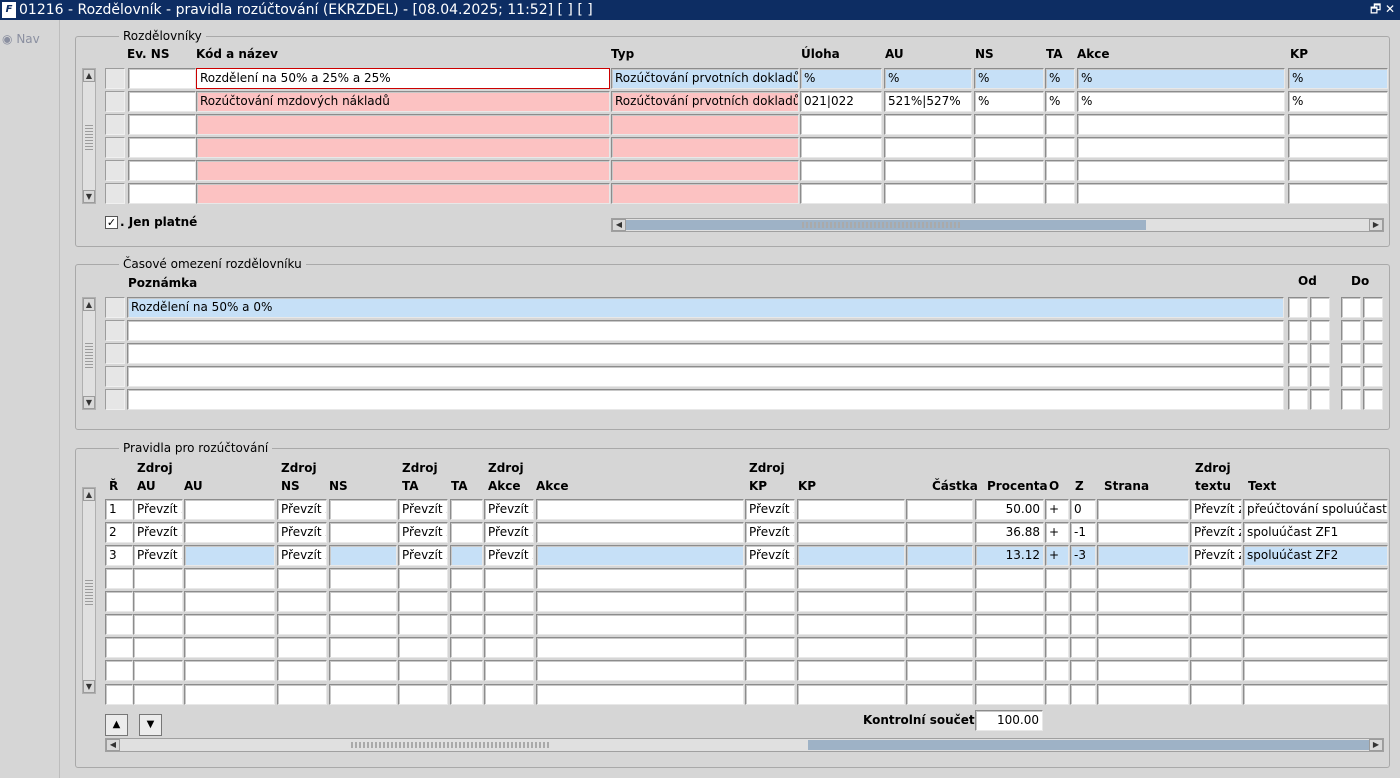  Describe the element at coordinates (89, 686) in the screenshot. I see `scroll-down-icon: ▼` at that location.